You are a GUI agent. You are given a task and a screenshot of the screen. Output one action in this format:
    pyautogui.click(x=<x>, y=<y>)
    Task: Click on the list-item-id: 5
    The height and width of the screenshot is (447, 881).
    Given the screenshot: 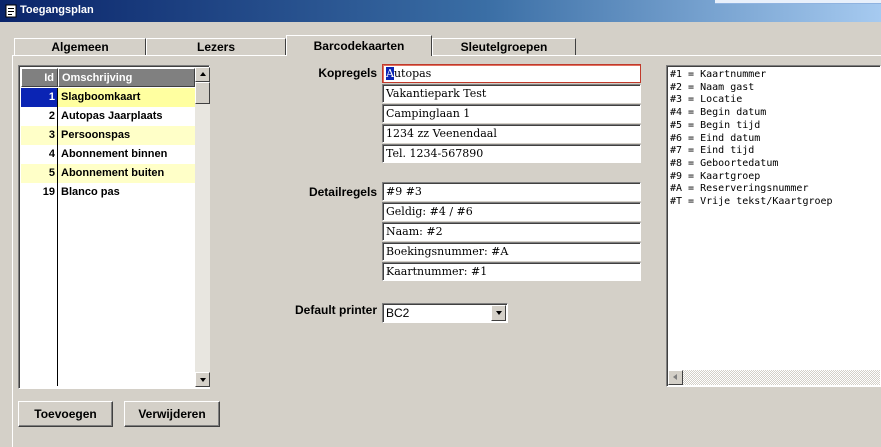 What is the action you would take?
    pyautogui.click(x=39, y=173)
    